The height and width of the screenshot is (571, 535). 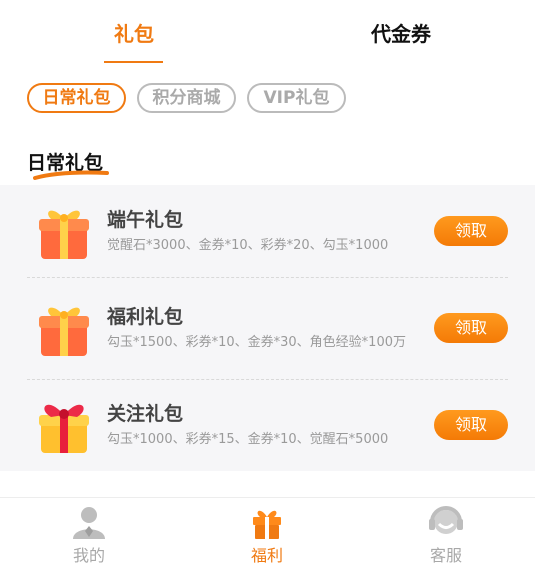 What do you see at coordinates (133, 62) in the screenshot?
I see `active-tab-underline` at bounding box center [133, 62].